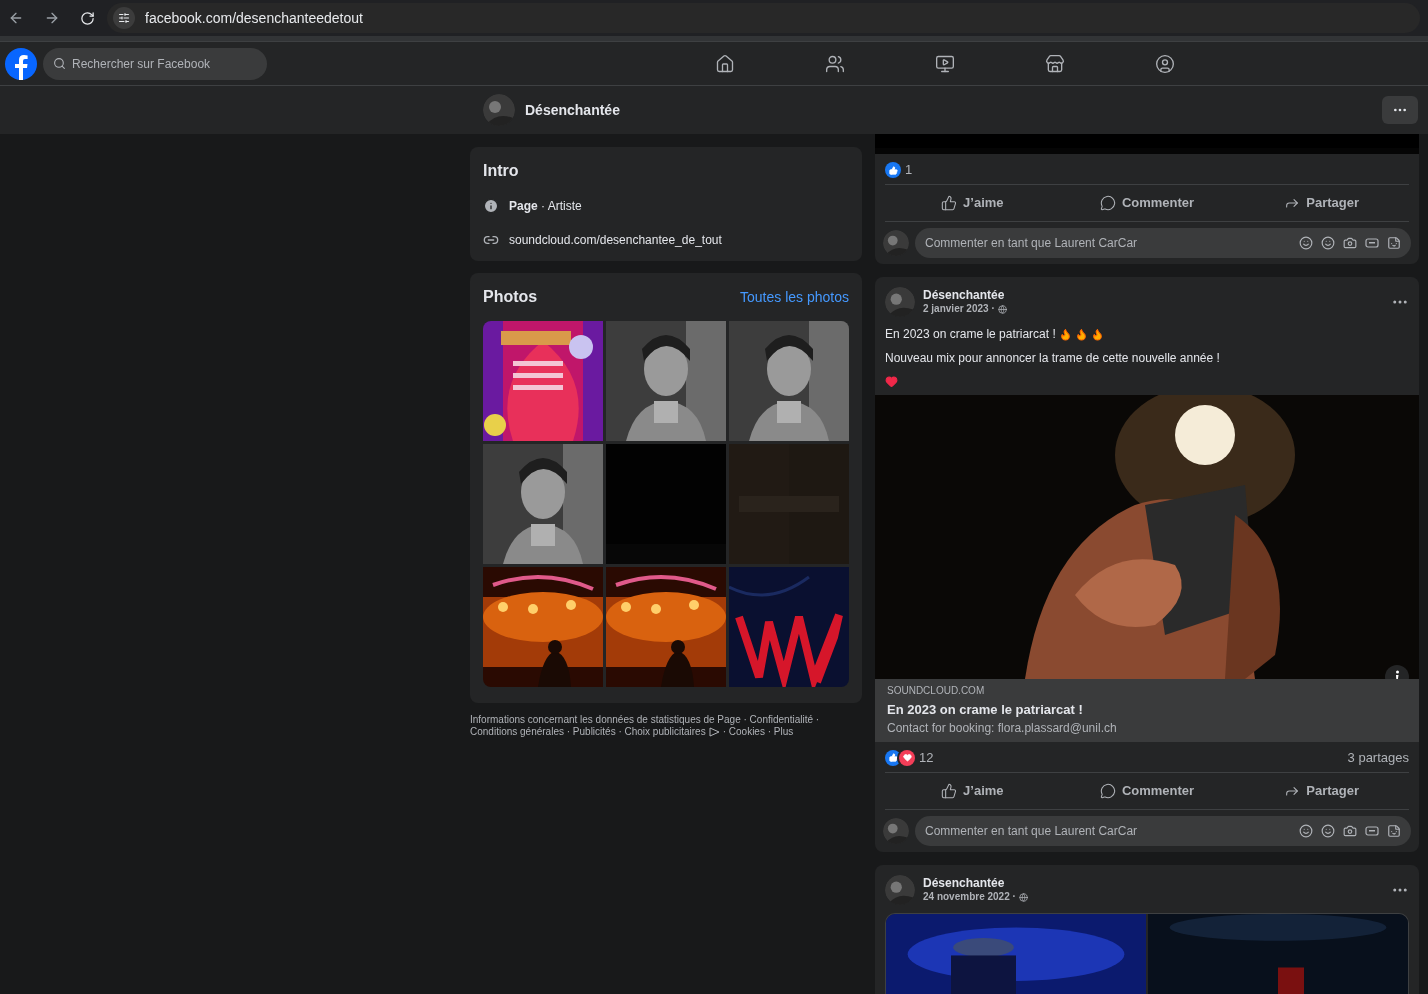 This screenshot has width=1428, height=994. Describe the element at coordinates (59, 63) in the screenshot. I see `search-icon` at that location.